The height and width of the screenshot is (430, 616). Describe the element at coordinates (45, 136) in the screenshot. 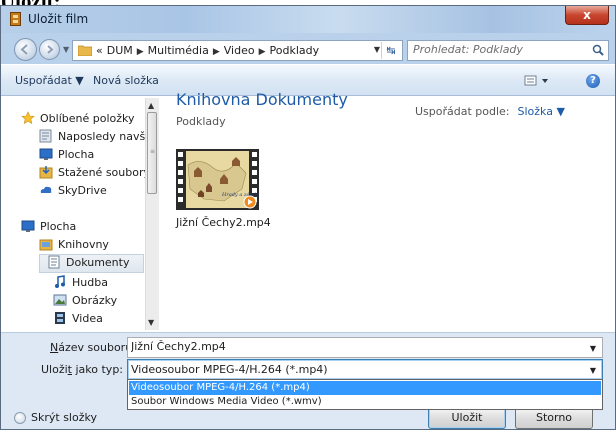

I see `recent-places-icon` at that location.